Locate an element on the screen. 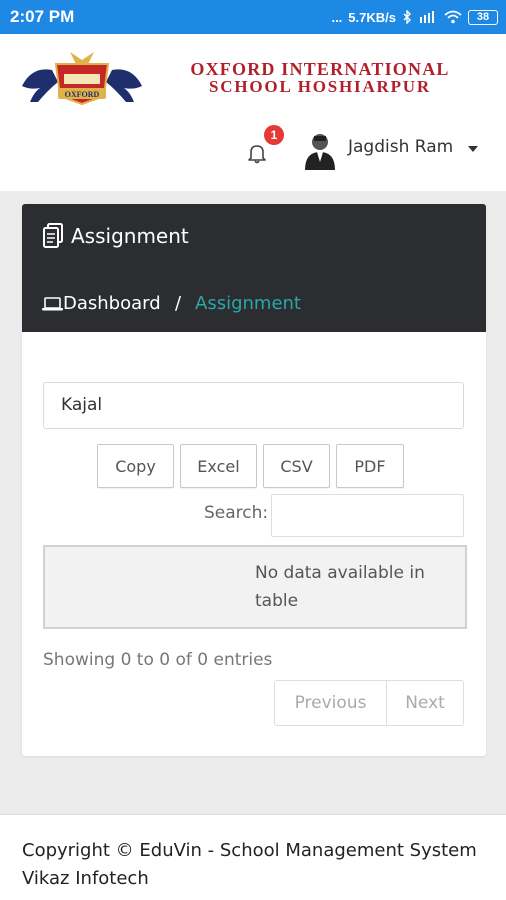 This screenshot has height=900, width=506. search-input is located at coordinates (367, 515).